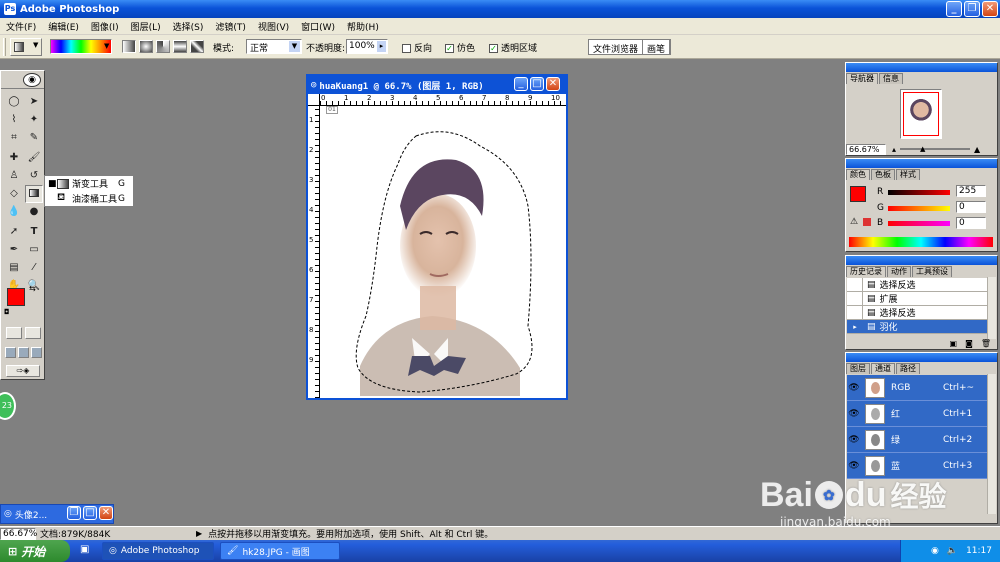  I want to click on foreground-color-swatch, so click(16, 297).